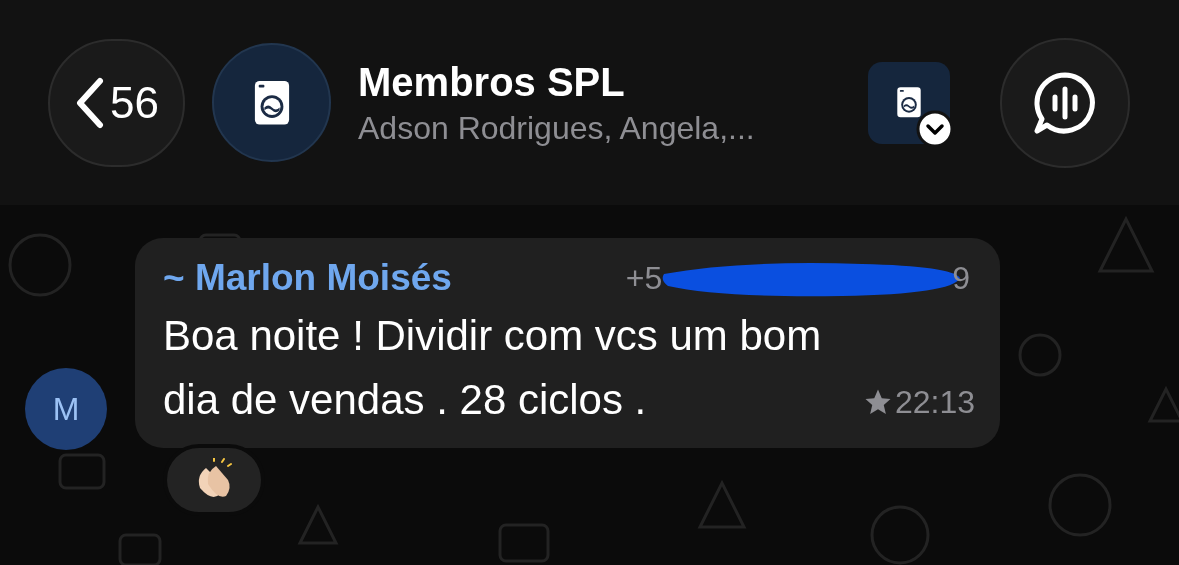 The width and height of the screenshot is (1179, 565). I want to click on sender-avatar: M, so click(66, 409).